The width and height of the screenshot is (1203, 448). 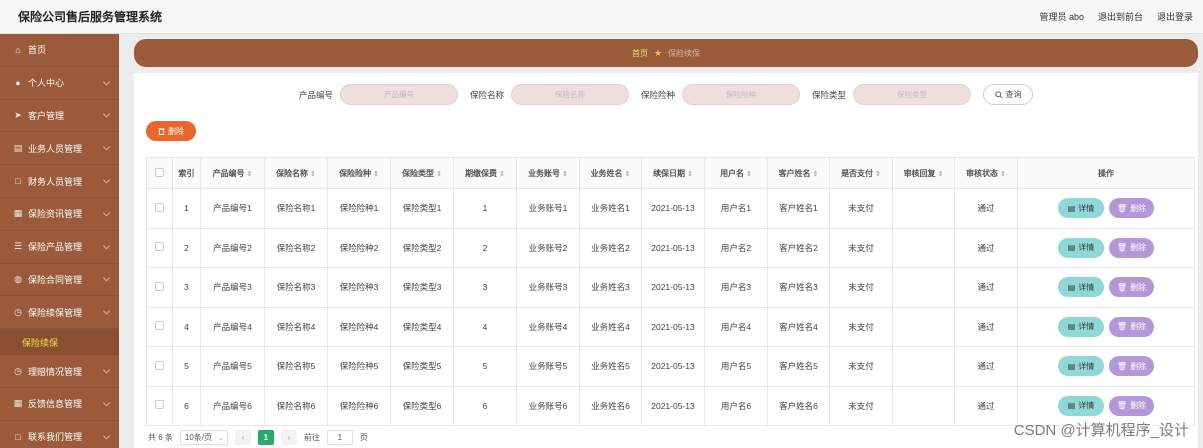 I want to click on column-header: 用户名 ⇕, so click(x=736, y=173).